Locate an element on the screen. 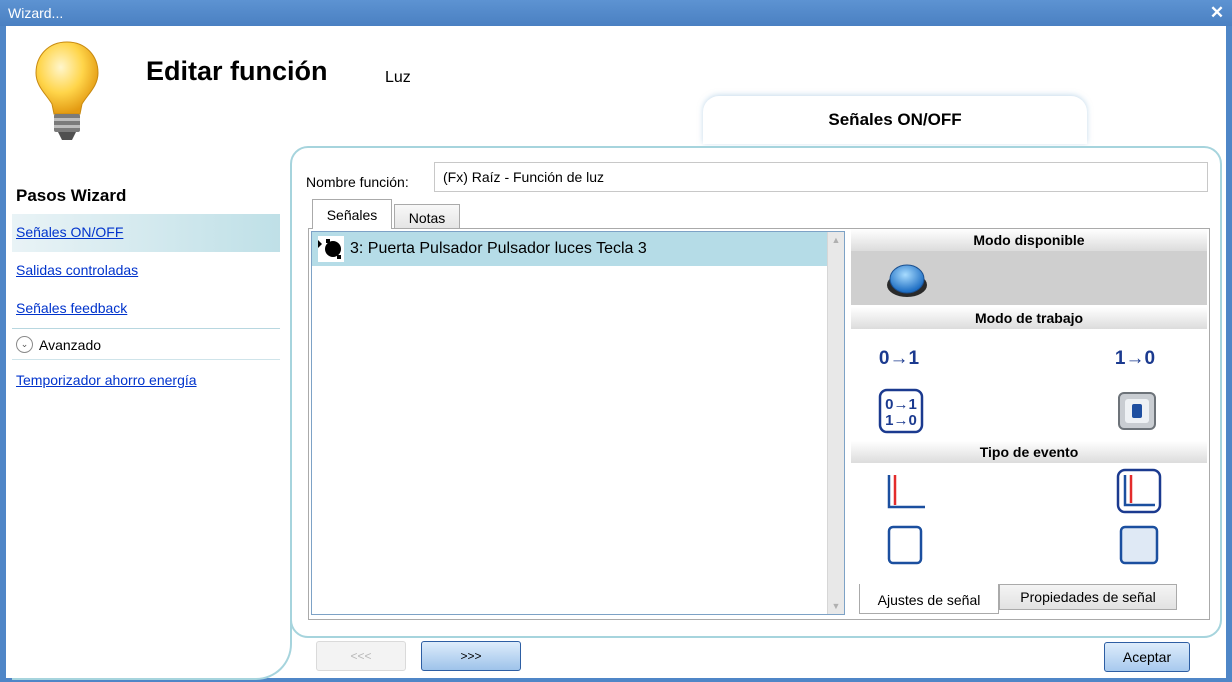 The image size is (1232, 682). tab-notas: Notas is located at coordinates (427, 216).